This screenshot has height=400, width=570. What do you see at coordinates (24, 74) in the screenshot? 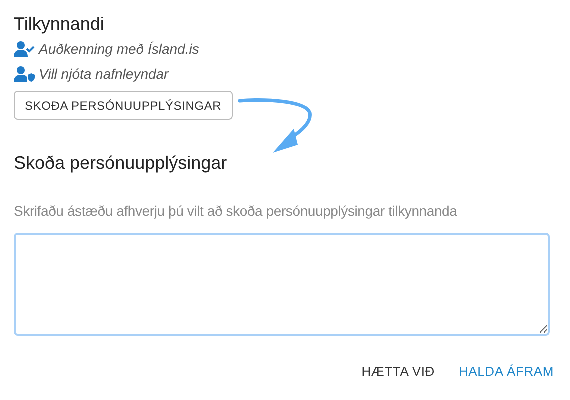
I see `user-shield-icon` at bounding box center [24, 74].